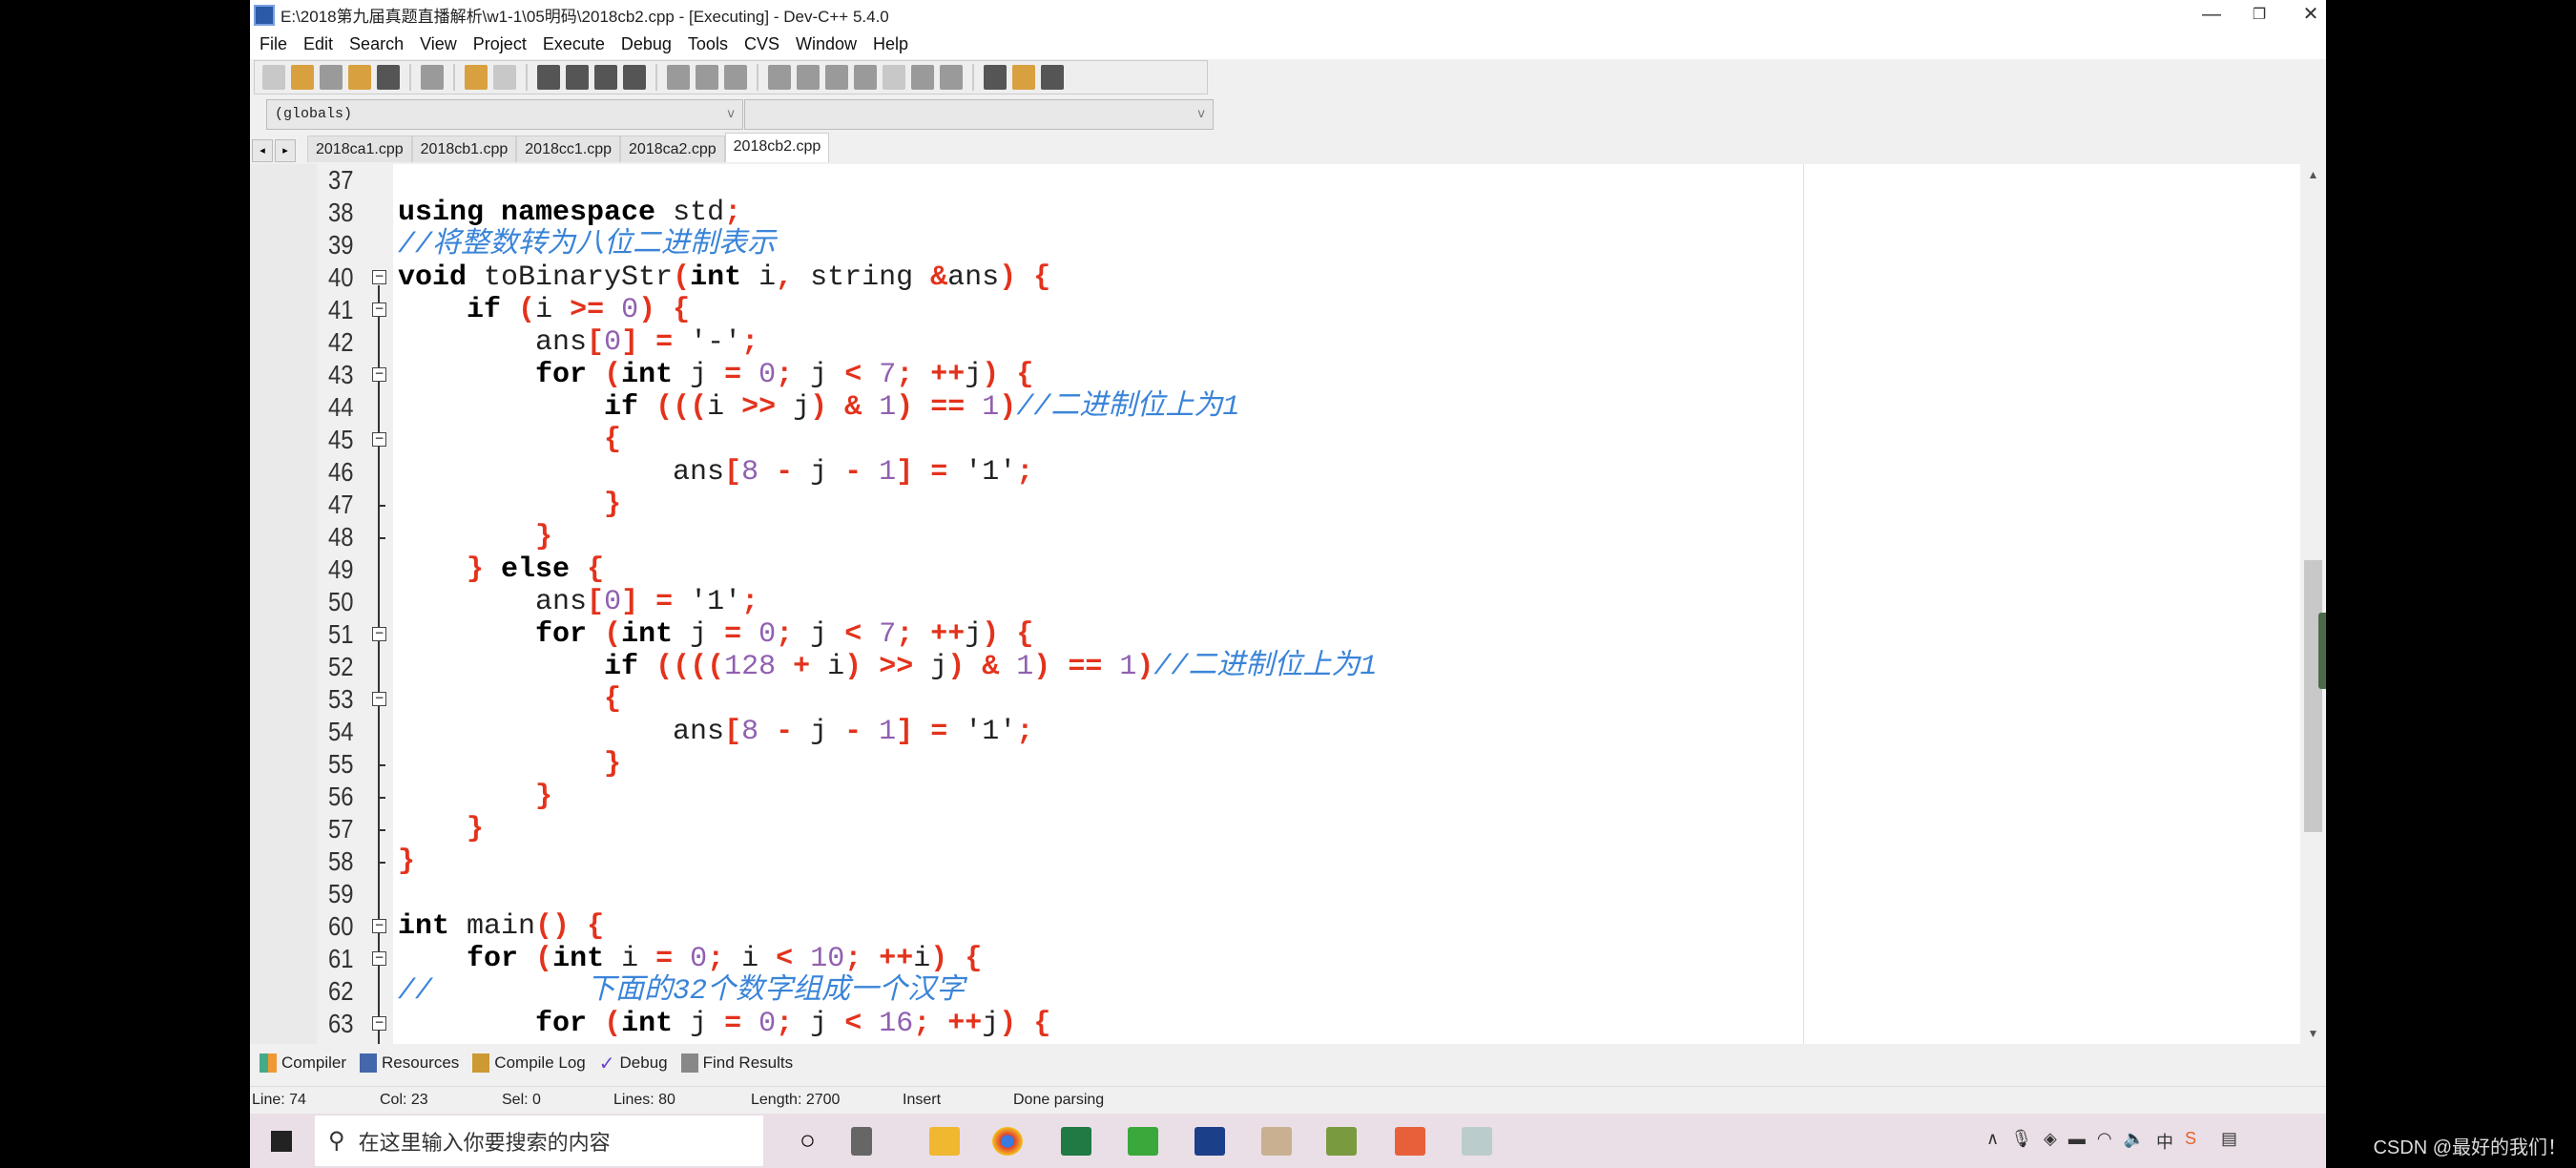 This screenshot has width=2576, height=1168. What do you see at coordinates (500, 44) in the screenshot?
I see `menu-item-project: Project` at bounding box center [500, 44].